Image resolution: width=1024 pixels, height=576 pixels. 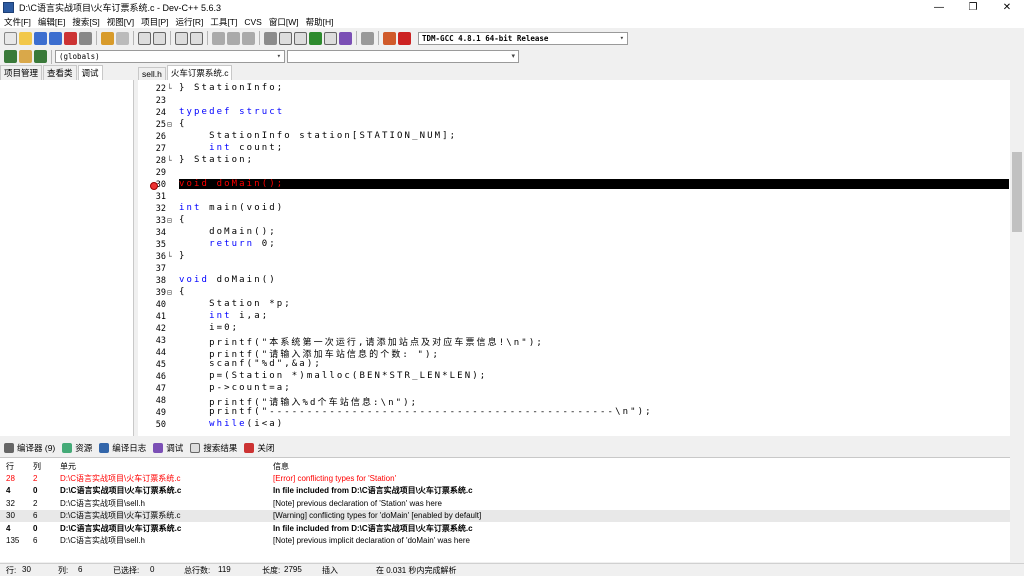 I want to click on message-line: 32, so click(x=10, y=503).